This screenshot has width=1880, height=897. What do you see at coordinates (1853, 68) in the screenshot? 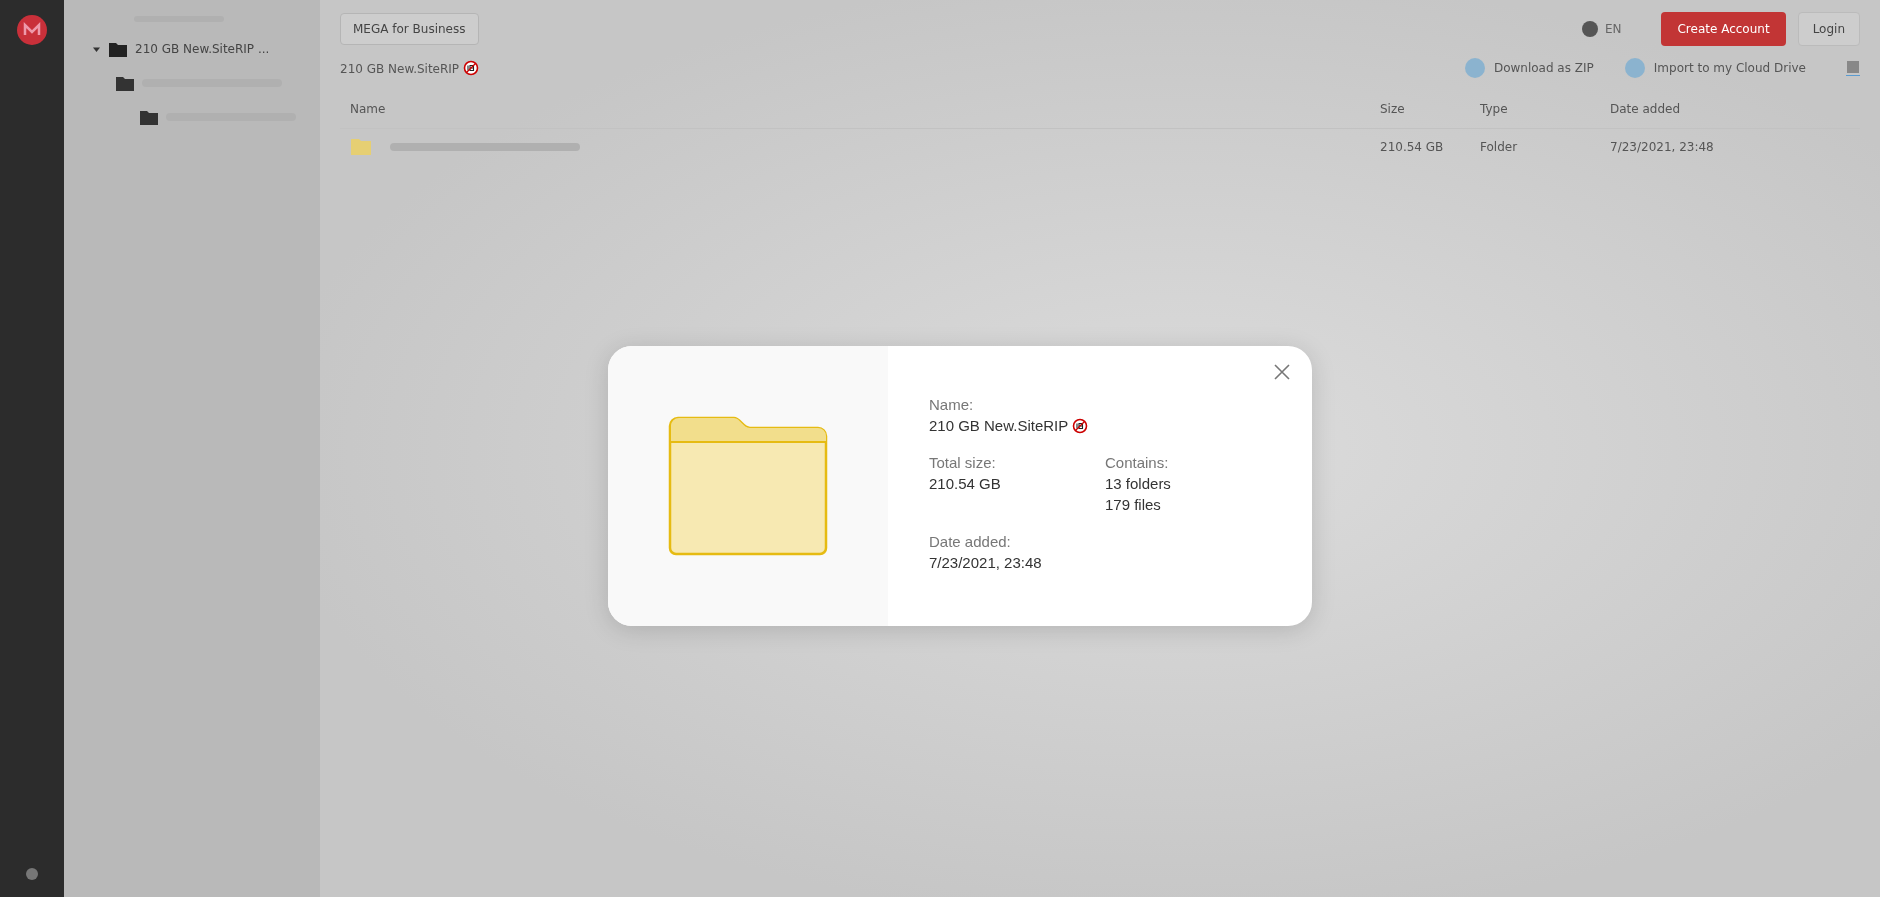
I see `view-toggle-icon` at bounding box center [1853, 68].